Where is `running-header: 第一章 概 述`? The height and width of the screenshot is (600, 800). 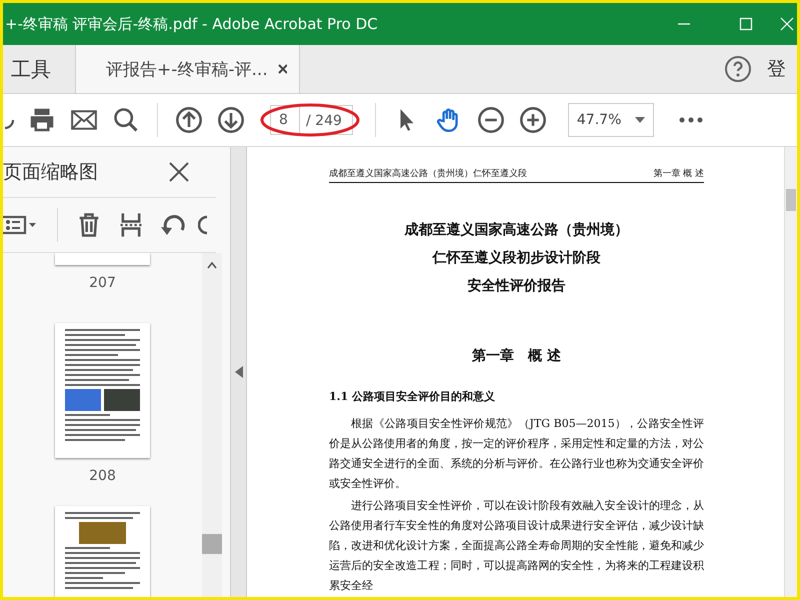 running-header: 第一章 概 述 is located at coordinates (678, 174).